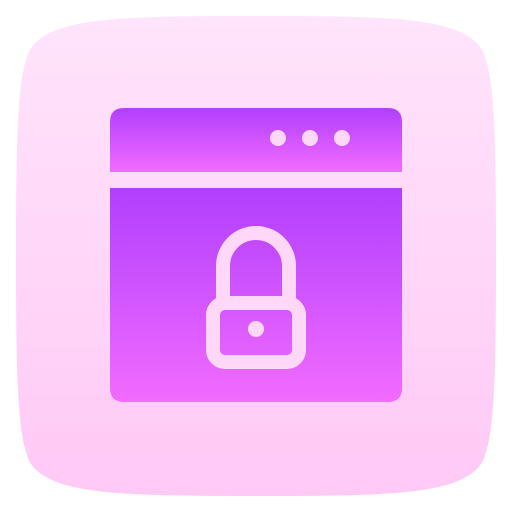 This screenshot has width=512, height=512. Describe the element at coordinates (256, 329) in the screenshot. I see `padlock-keyhole` at that location.